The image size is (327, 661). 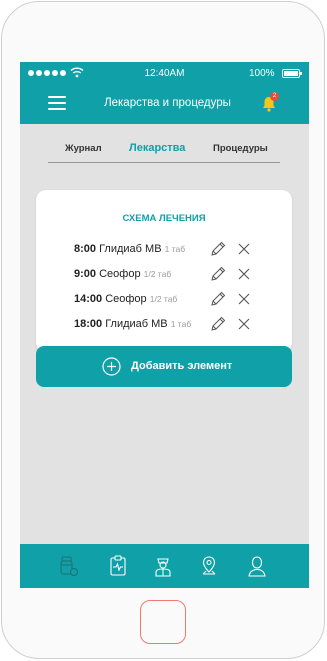 I want to click on pills-icon, so click(x=69, y=566).